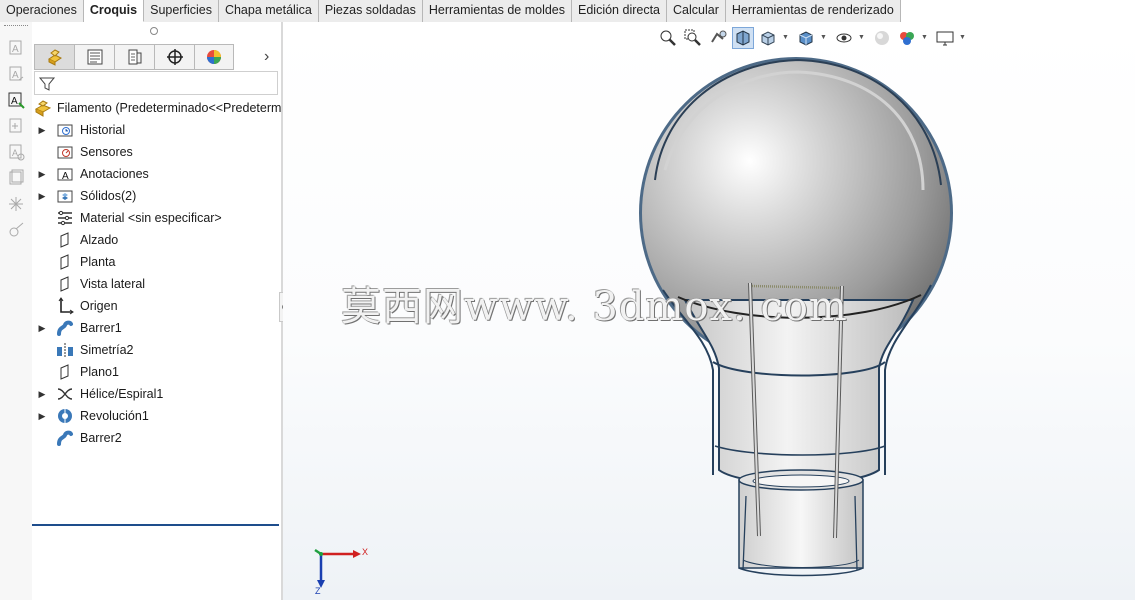 The height and width of the screenshot is (600, 1135). What do you see at coordinates (154, 31) in the screenshot?
I see `panel-collapse-handle` at bounding box center [154, 31].